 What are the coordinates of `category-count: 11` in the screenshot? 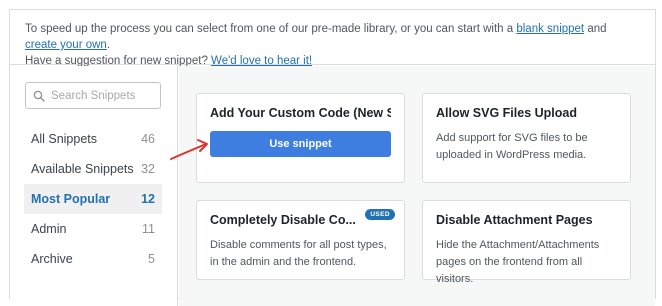 It's located at (148, 229).